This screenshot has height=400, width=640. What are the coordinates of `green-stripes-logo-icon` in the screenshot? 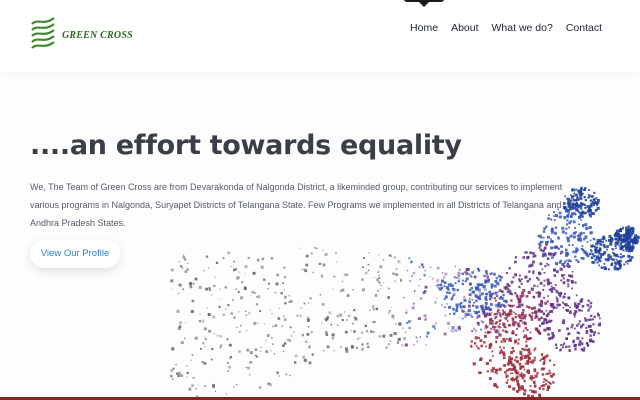 It's located at (43, 33).